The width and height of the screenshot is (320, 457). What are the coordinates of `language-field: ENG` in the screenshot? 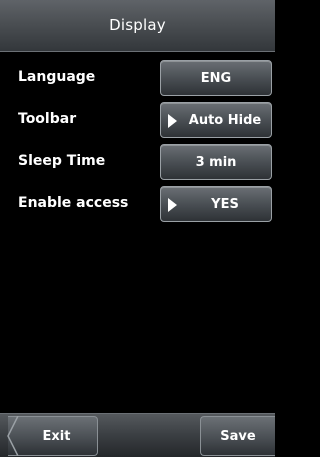 It's located at (216, 78).